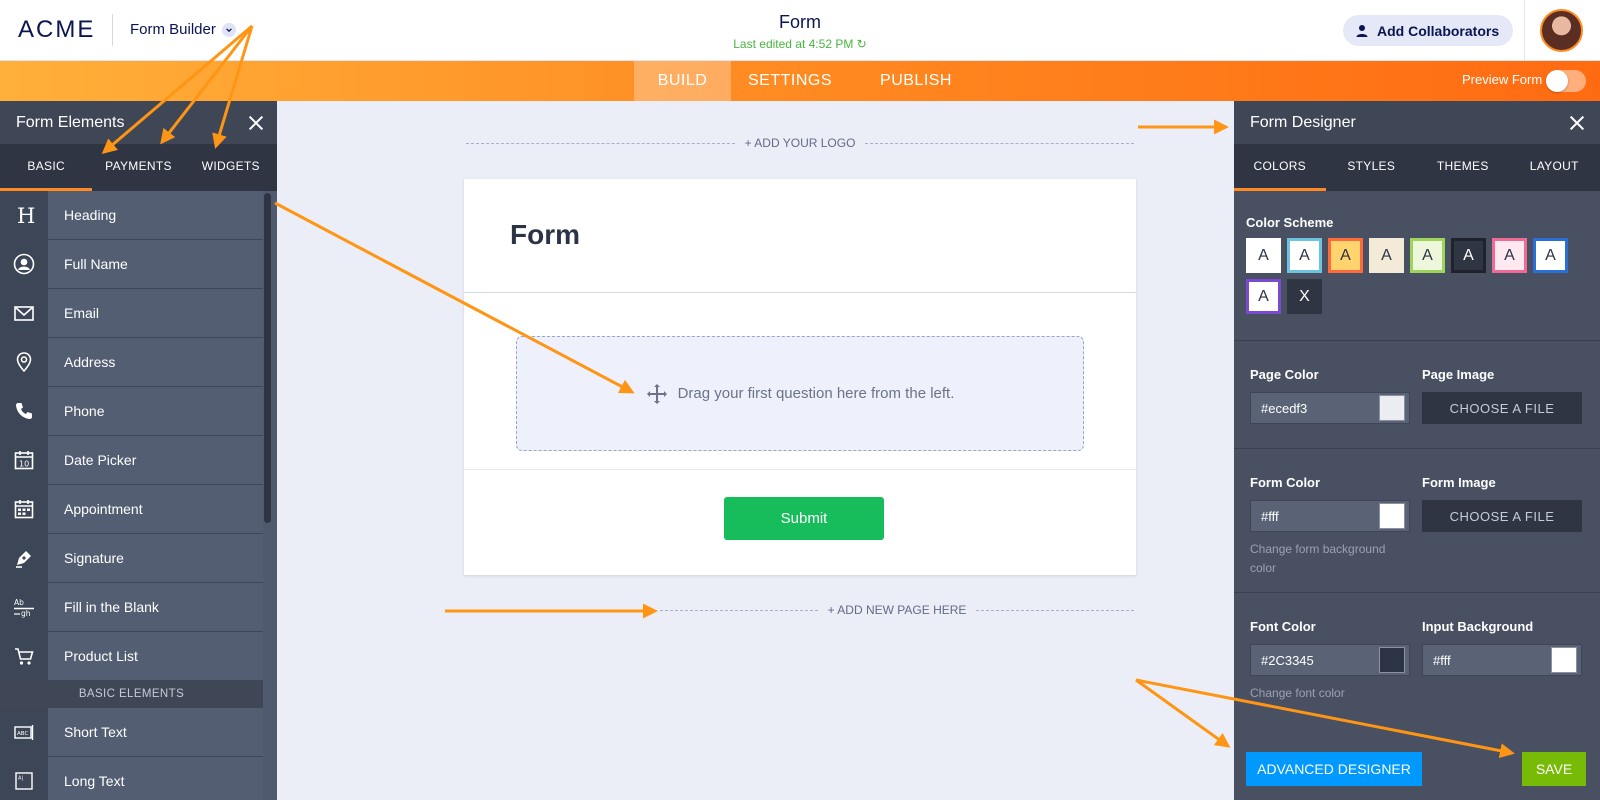  Describe the element at coordinates (682, 81) in the screenshot. I see `tab-build: BUILD` at that location.